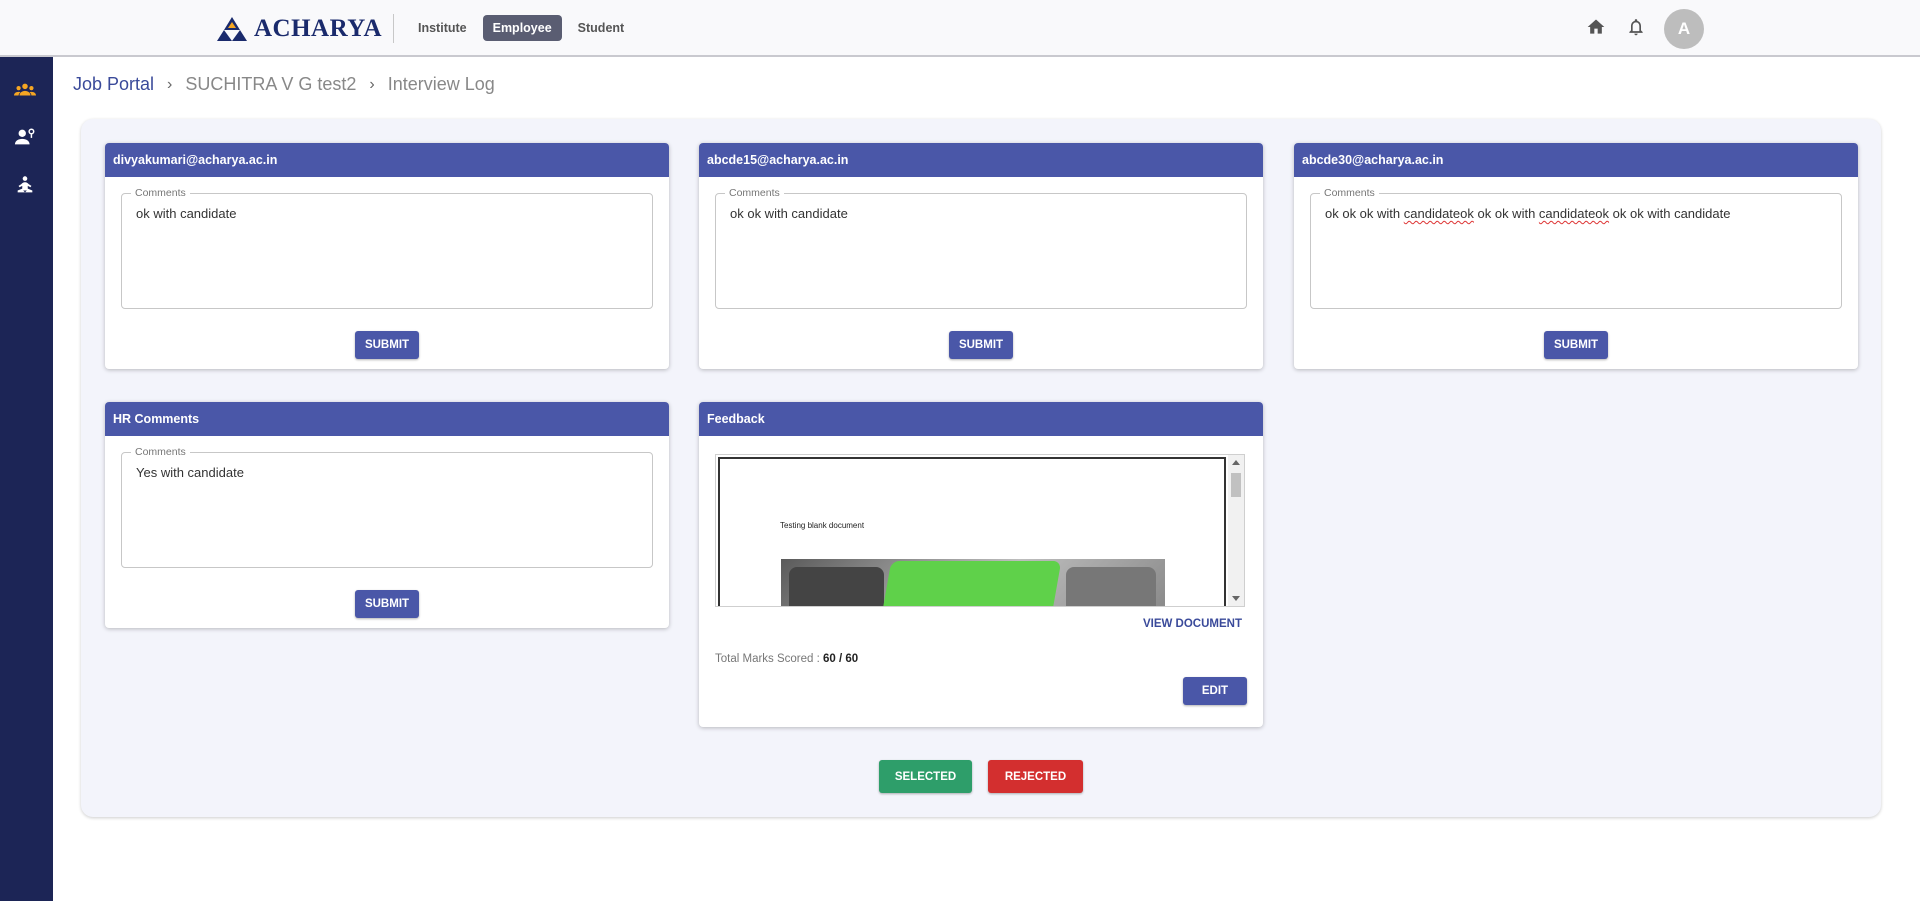 The width and height of the screenshot is (1920, 901). What do you see at coordinates (113, 84) in the screenshot?
I see `breadcrumb-job-portal: Job Portal` at bounding box center [113, 84].